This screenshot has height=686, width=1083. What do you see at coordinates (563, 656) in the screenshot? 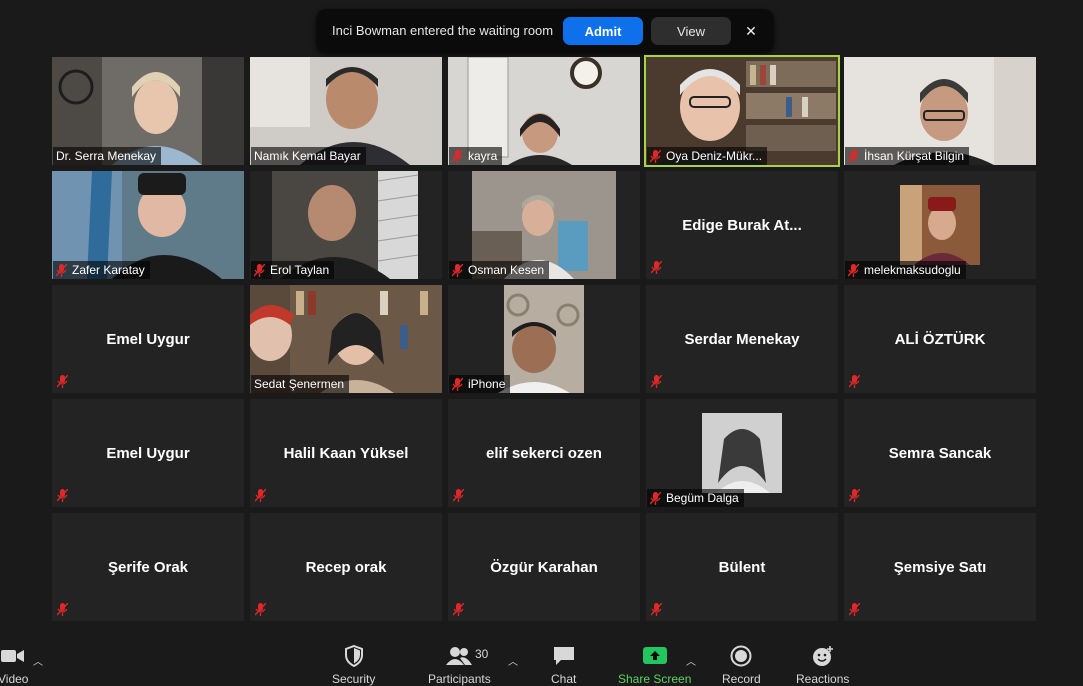
I see `chat-bubble-icon` at bounding box center [563, 656].